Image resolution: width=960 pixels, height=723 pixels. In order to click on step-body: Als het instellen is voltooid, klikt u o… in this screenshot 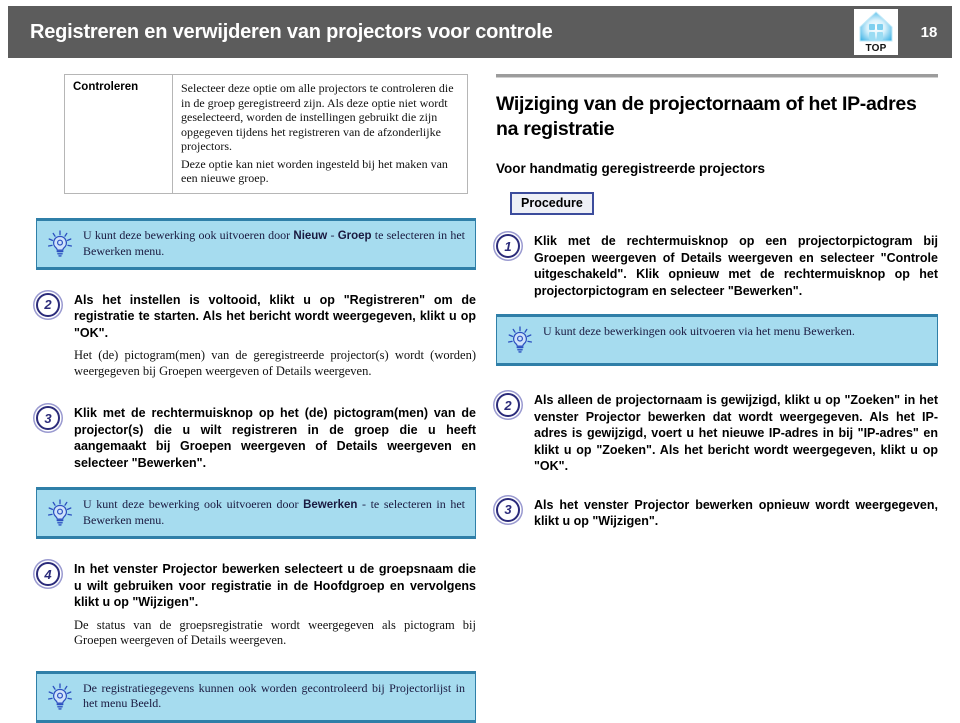, I will do `click(275, 336)`.